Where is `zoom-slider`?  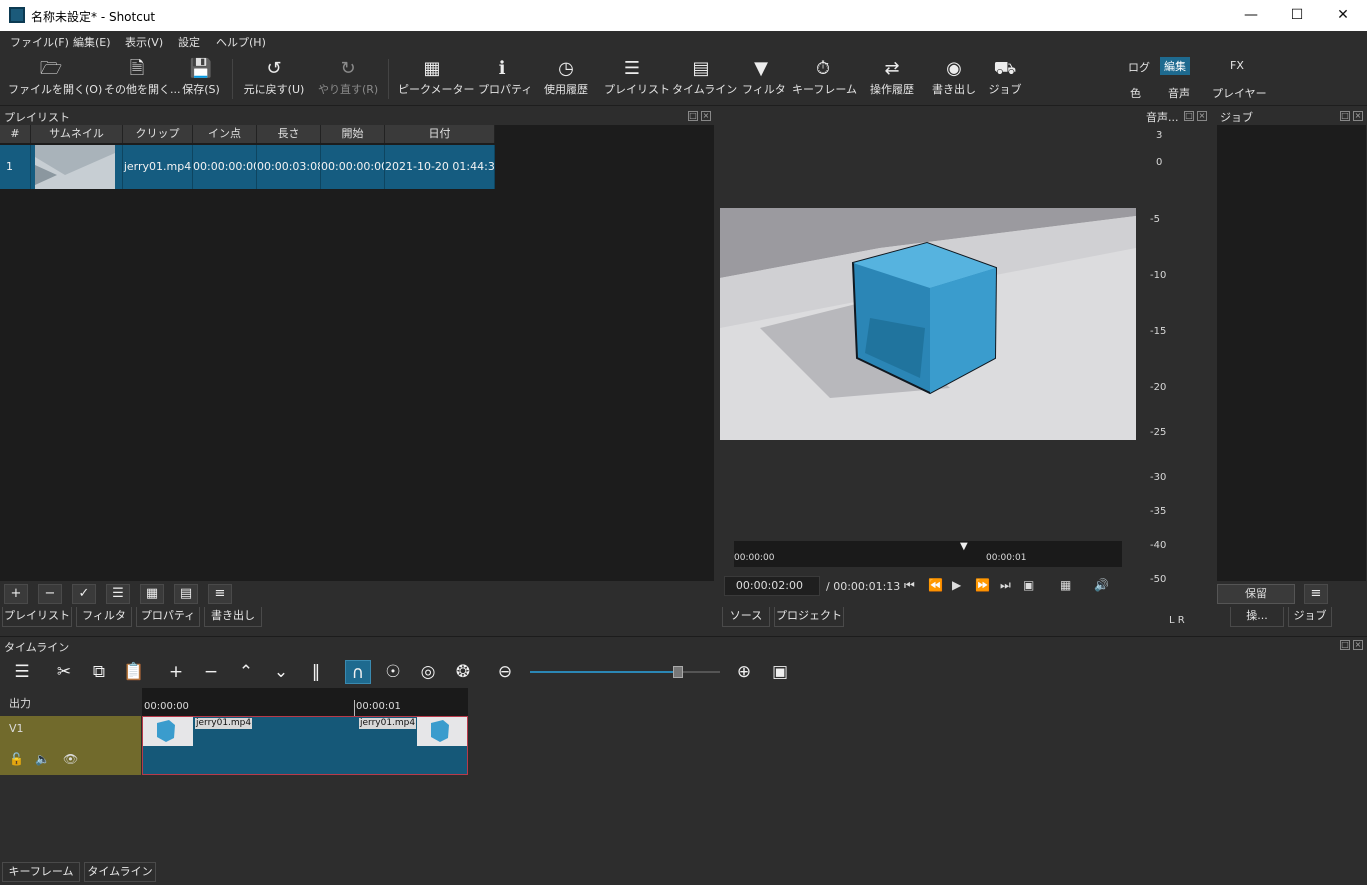
zoom-slider is located at coordinates (625, 672).